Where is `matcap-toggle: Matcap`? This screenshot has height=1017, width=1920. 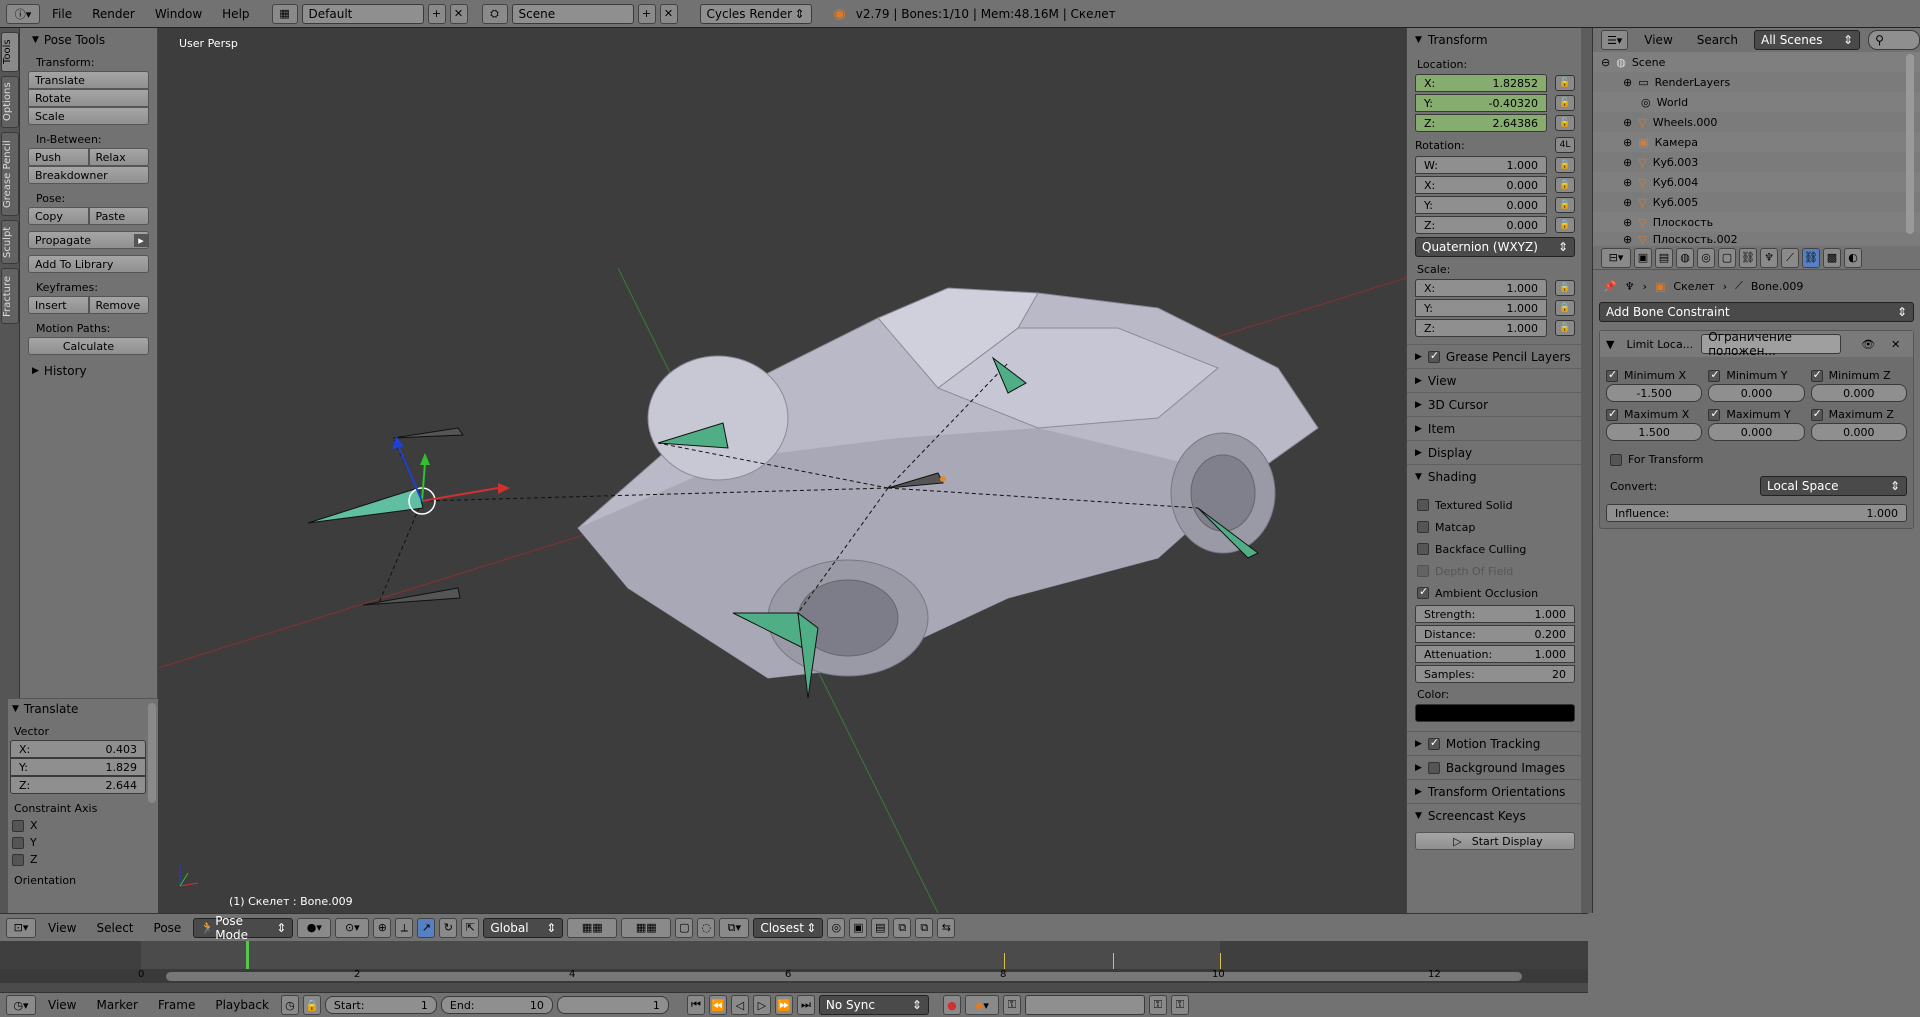
matcap-toggle: Matcap is located at coordinates (1494, 527).